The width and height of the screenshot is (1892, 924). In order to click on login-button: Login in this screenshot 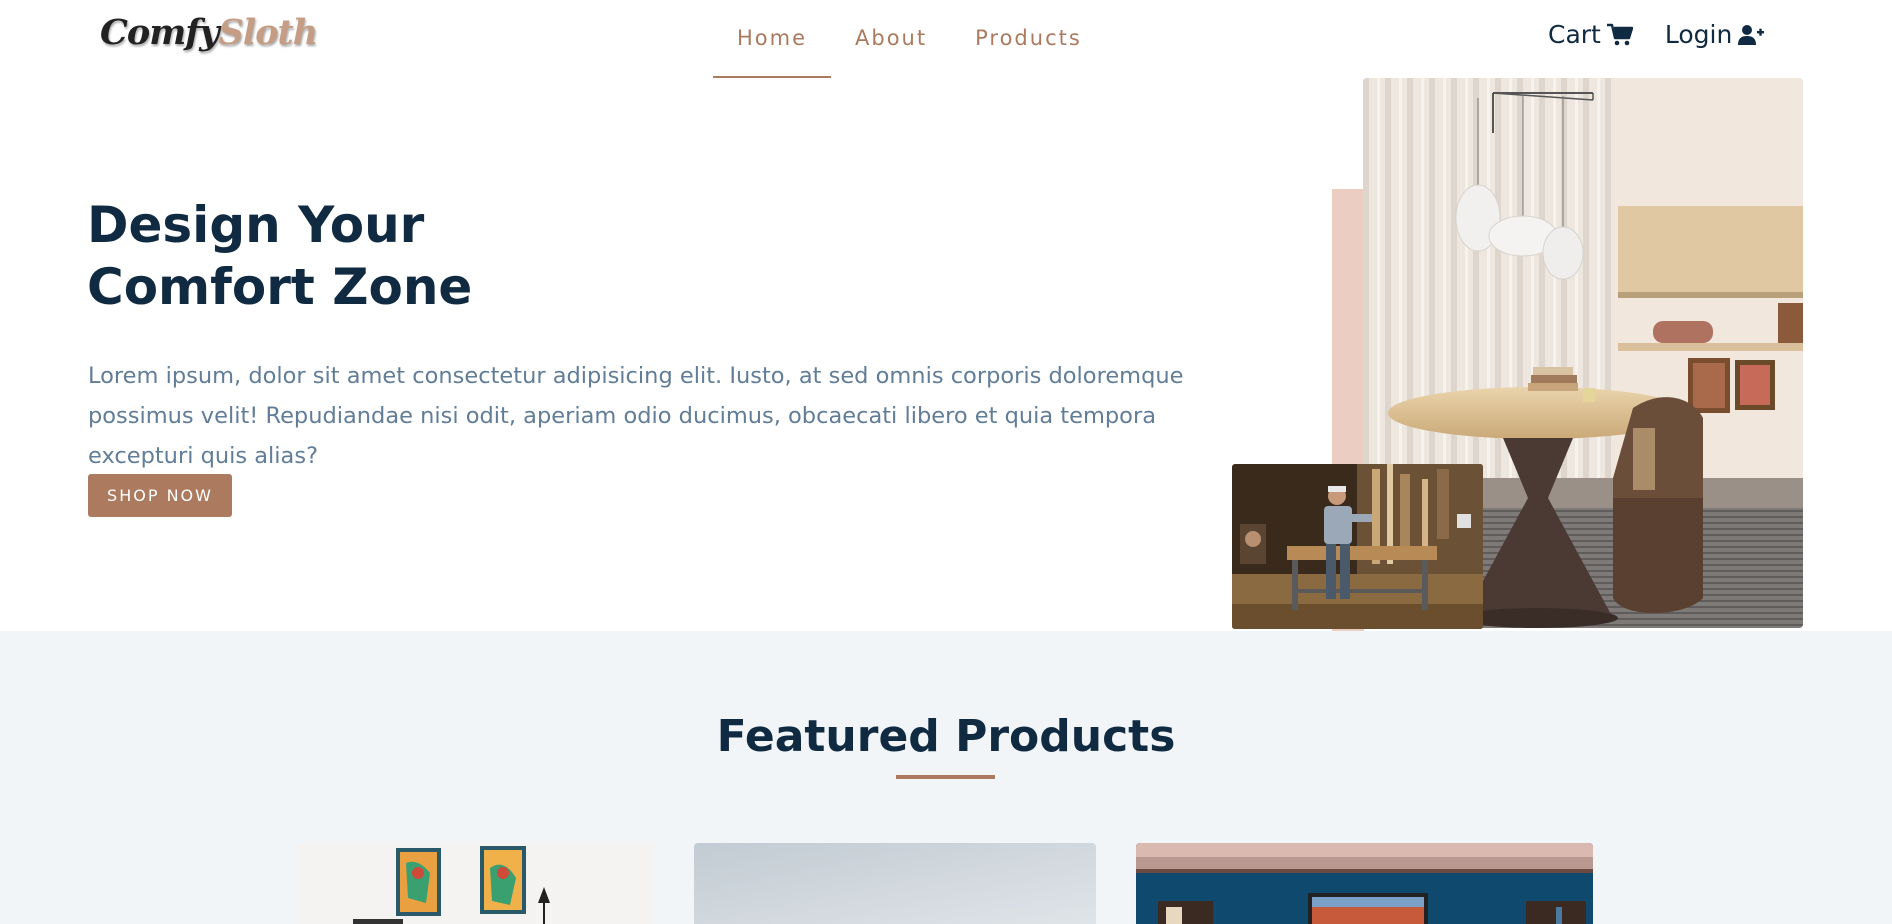, I will do `click(1714, 34)`.